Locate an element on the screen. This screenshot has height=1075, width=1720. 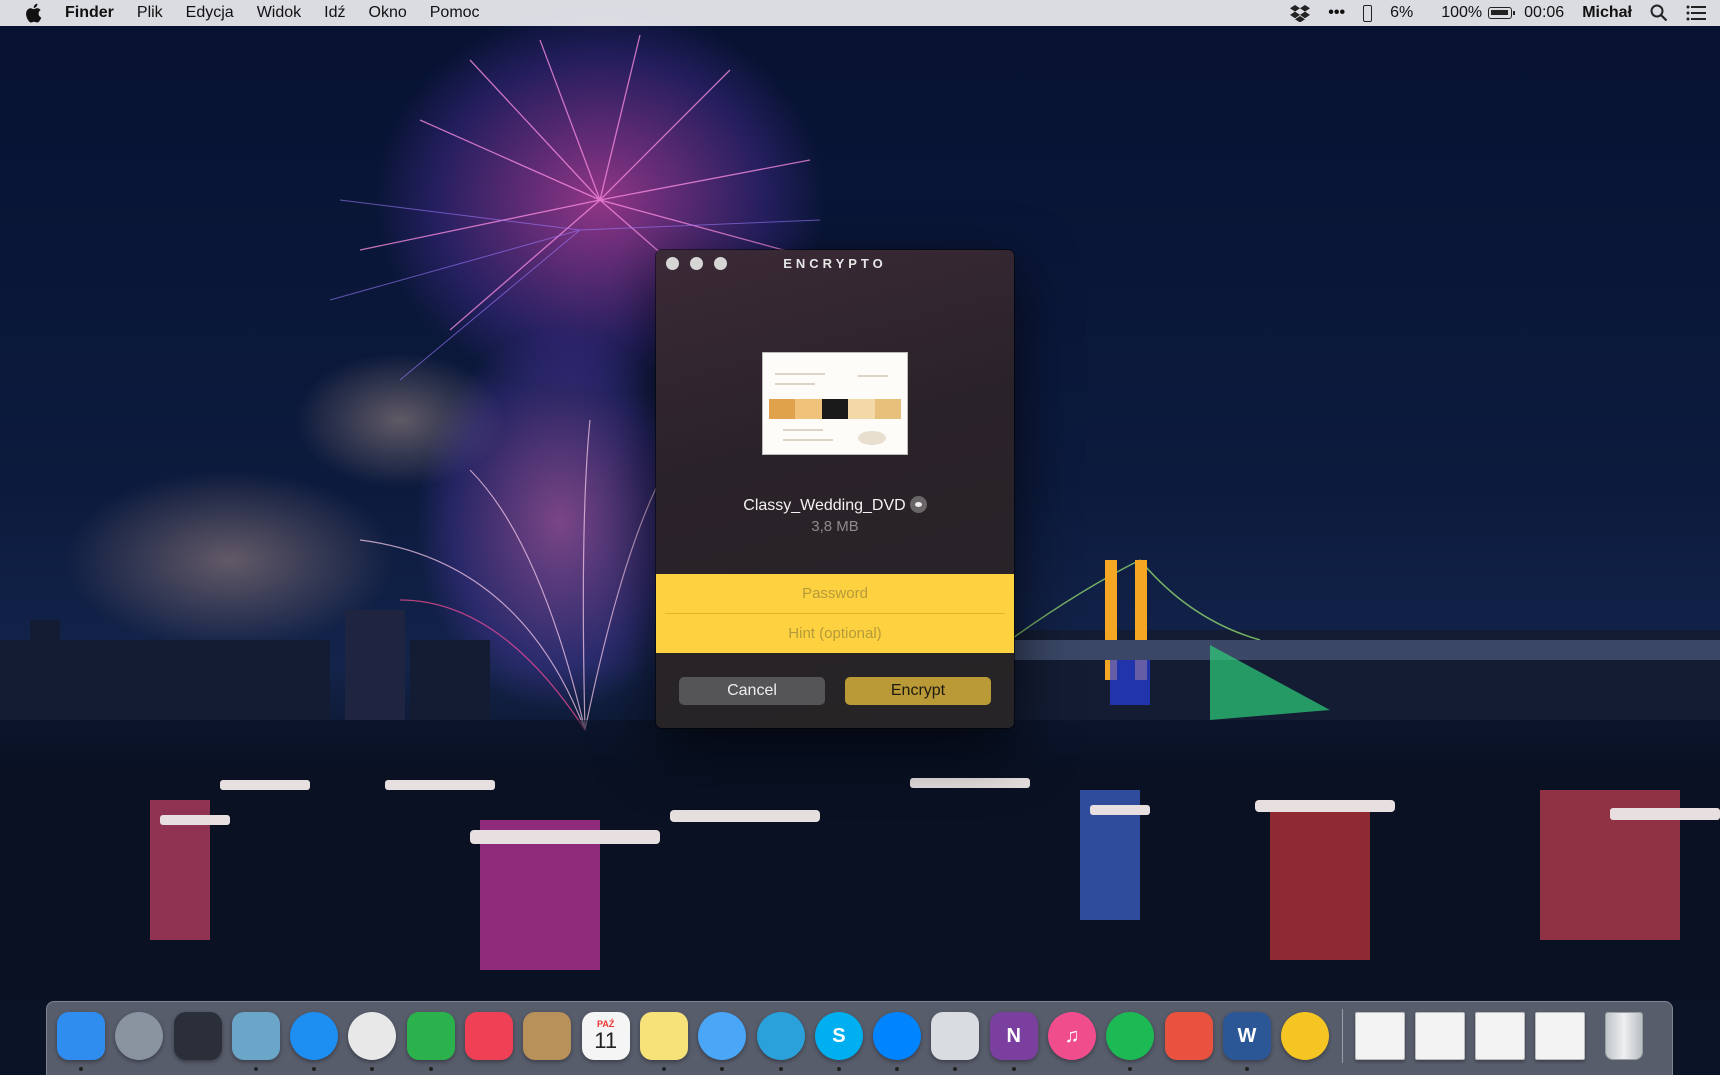
notification-center-icon is located at coordinates (1696, 13).